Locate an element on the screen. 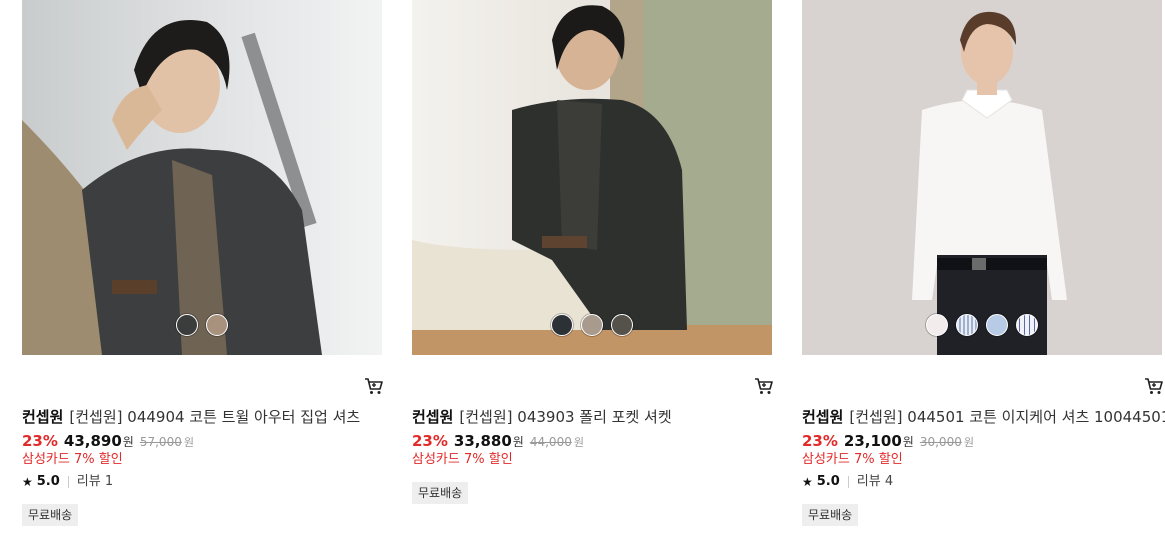  product-title: 컨셉원 [컨셉원] 044904 코튼 트윌 아우터 집업 셔츠 is located at coordinates (191, 417).